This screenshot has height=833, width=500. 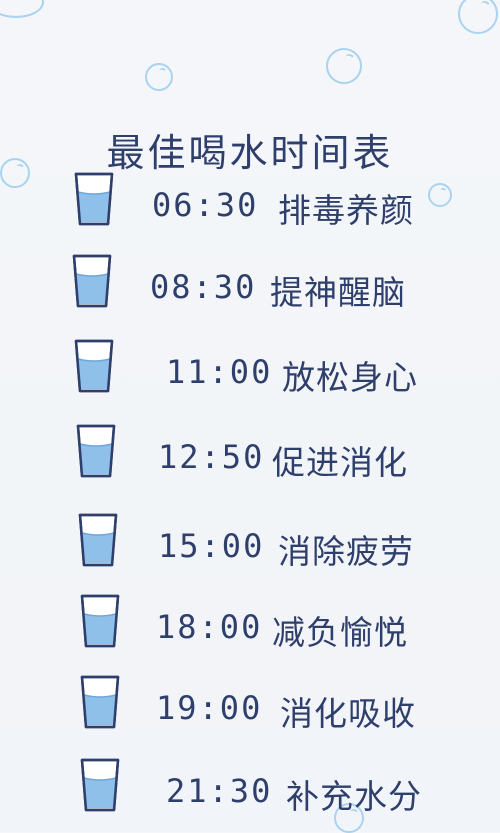 What do you see at coordinates (338, 292) in the screenshot?
I see `schedule-label: 提神醒脑` at bounding box center [338, 292].